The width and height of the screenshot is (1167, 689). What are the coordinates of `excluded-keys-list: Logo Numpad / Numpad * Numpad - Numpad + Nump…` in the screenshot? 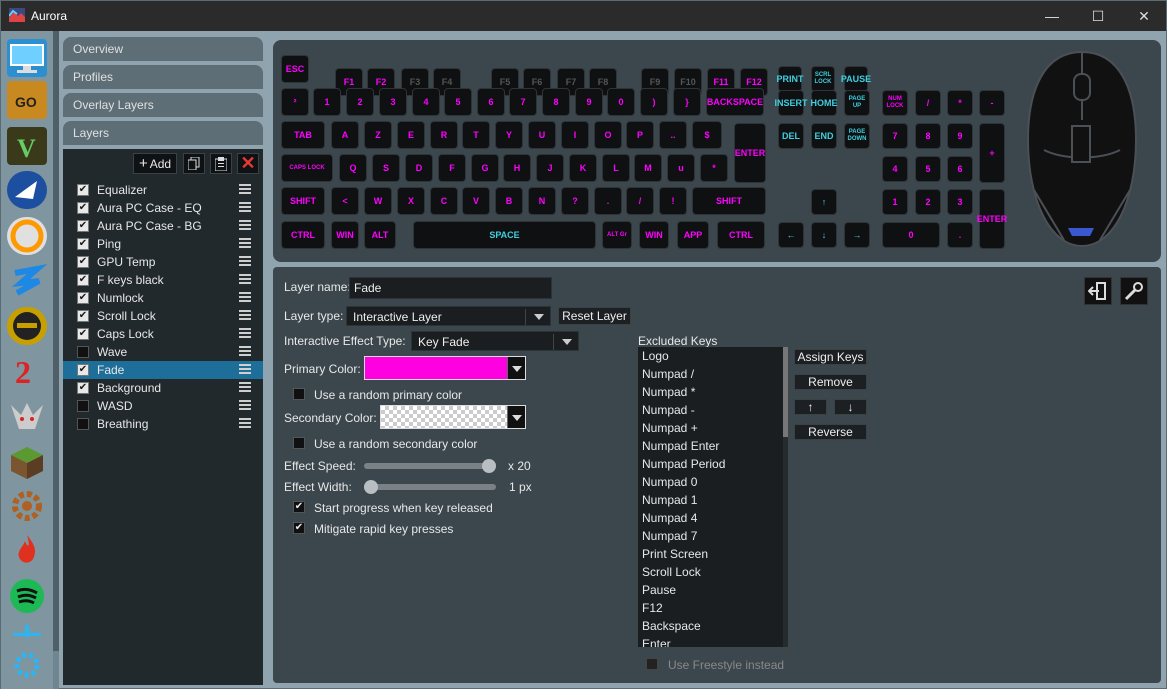 It's located at (713, 497).